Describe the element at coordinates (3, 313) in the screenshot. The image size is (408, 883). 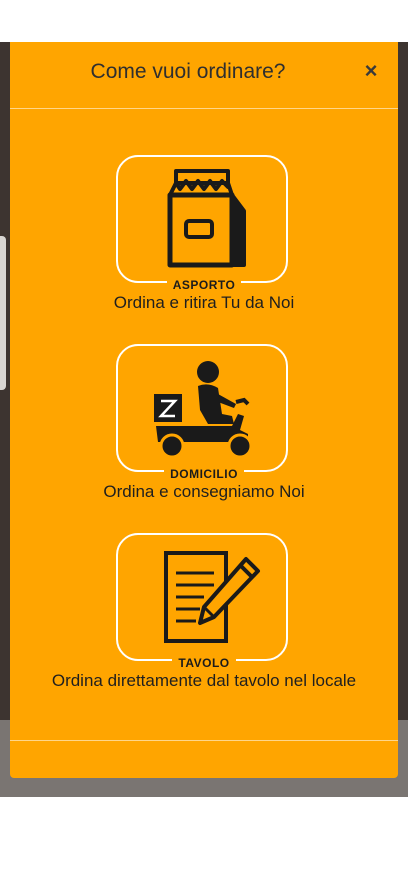
I see `side-scroll-handle` at that location.